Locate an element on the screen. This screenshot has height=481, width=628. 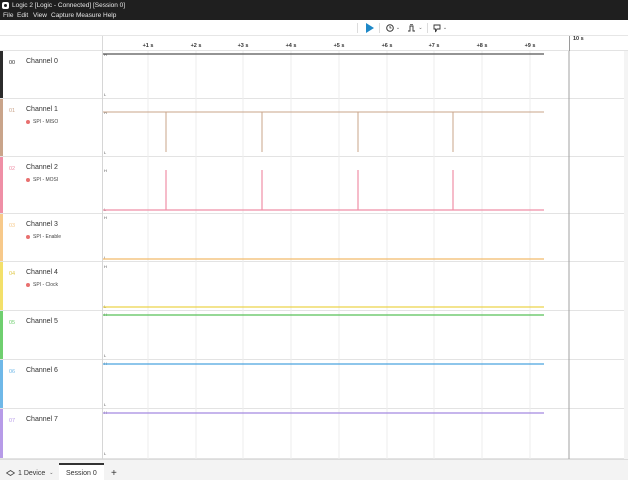
start-capture-button is located at coordinates (369, 28).